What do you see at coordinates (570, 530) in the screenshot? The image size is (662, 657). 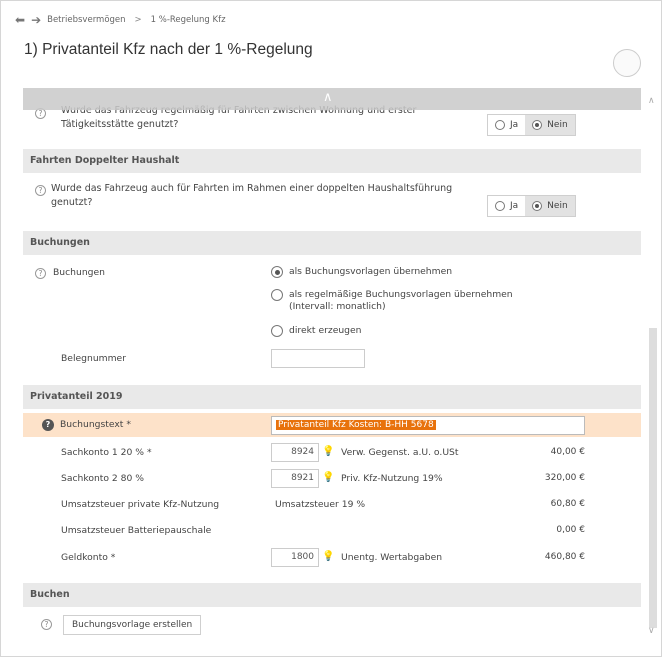 I see `ust-batterie-amount: 0,00 €` at bounding box center [570, 530].